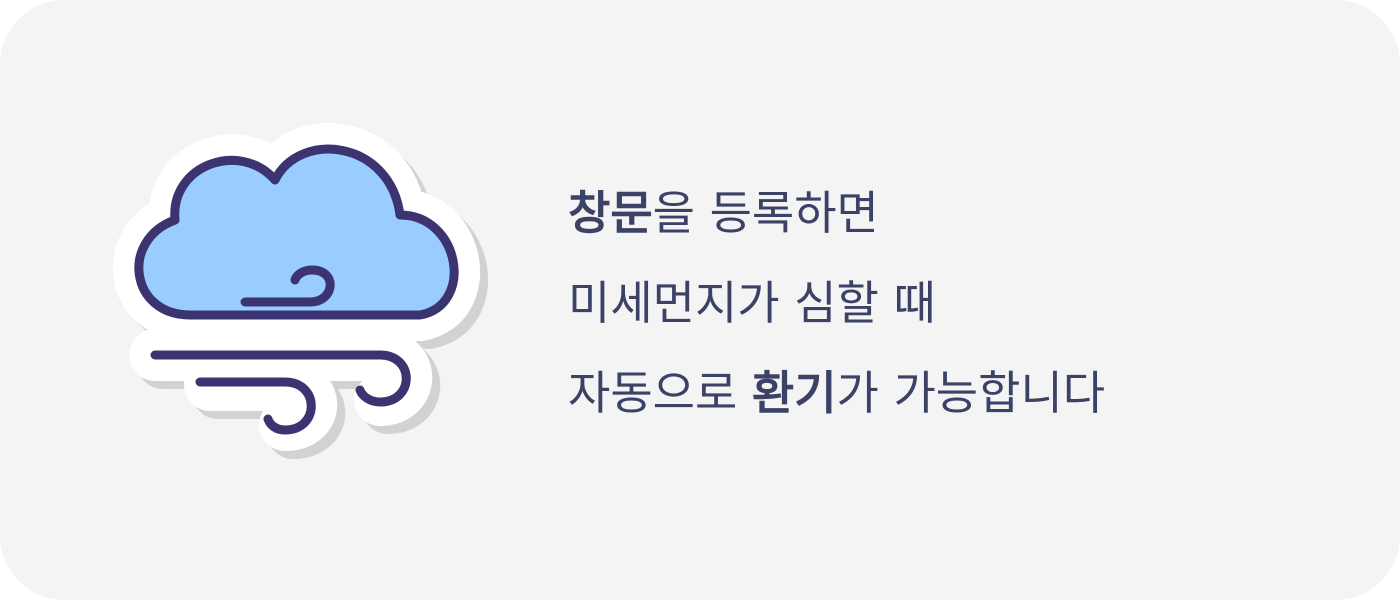 The image size is (1400, 600). Describe the element at coordinates (794, 393) in the screenshot. I see `highlight-ventilation: 환기` at that location.